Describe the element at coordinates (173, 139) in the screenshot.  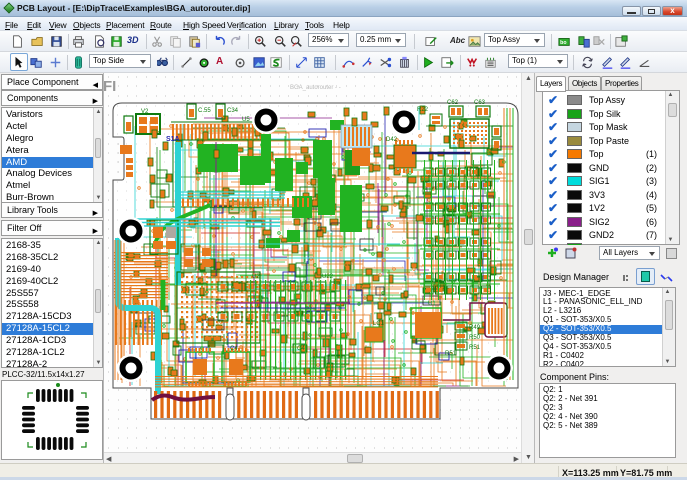
I see `svg-text: S1A` at that location.